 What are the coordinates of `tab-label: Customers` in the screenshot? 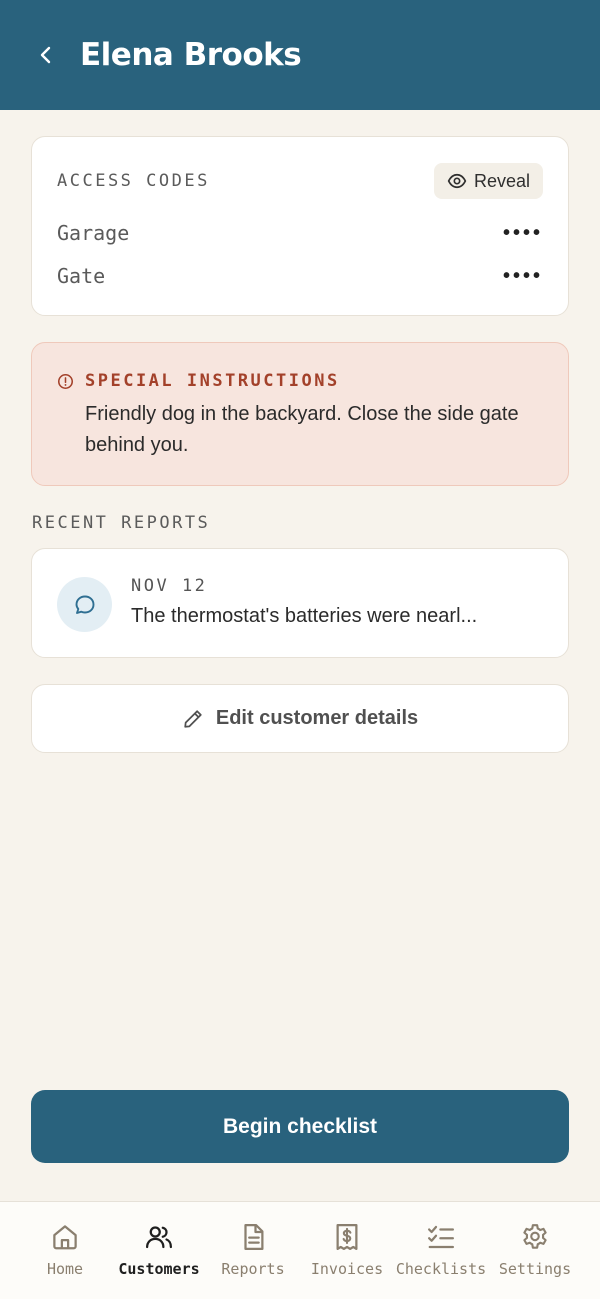 It's located at (159, 1269).